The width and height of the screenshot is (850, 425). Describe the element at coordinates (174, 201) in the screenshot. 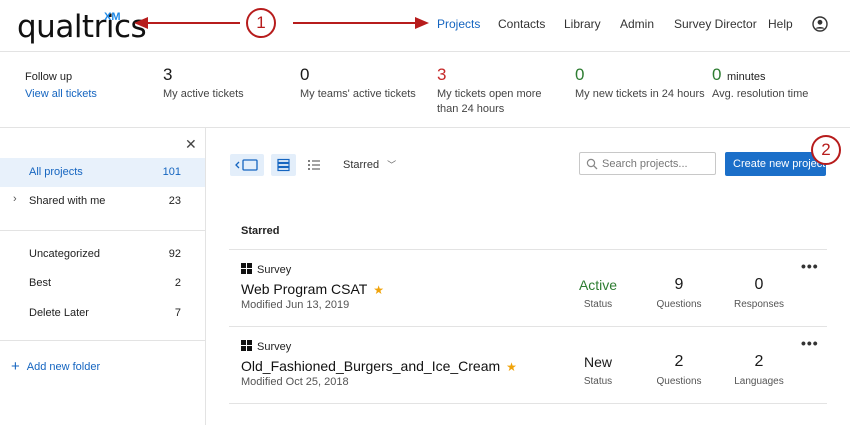

I see `sidebar-item-count: 23` at that location.